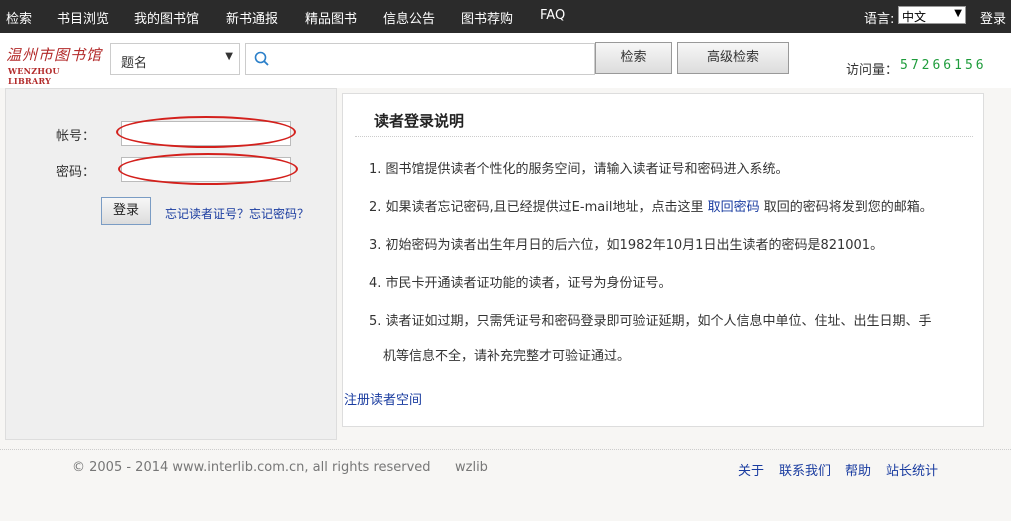 Image resolution: width=1011 pixels, height=521 pixels. What do you see at coordinates (19, 17) in the screenshot?
I see `nav-item-search: 检索` at bounding box center [19, 17].